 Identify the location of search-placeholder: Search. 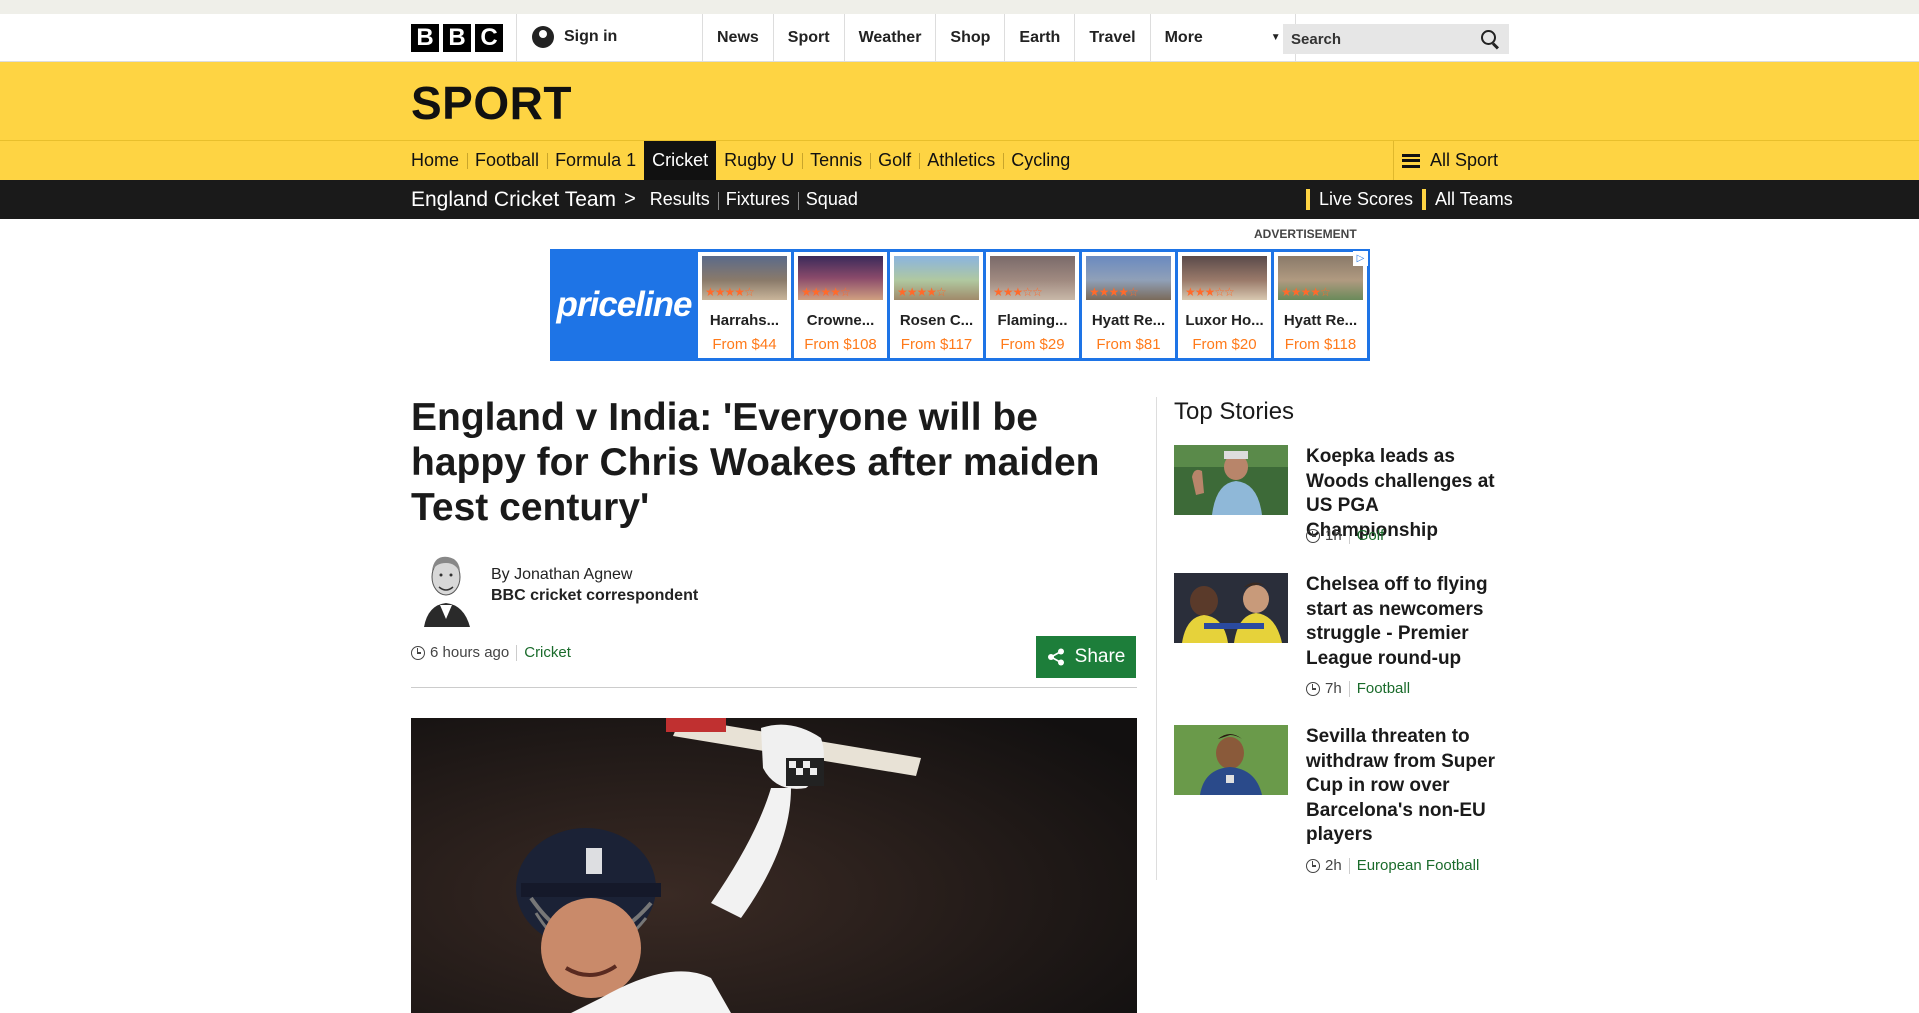
(1316, 39).